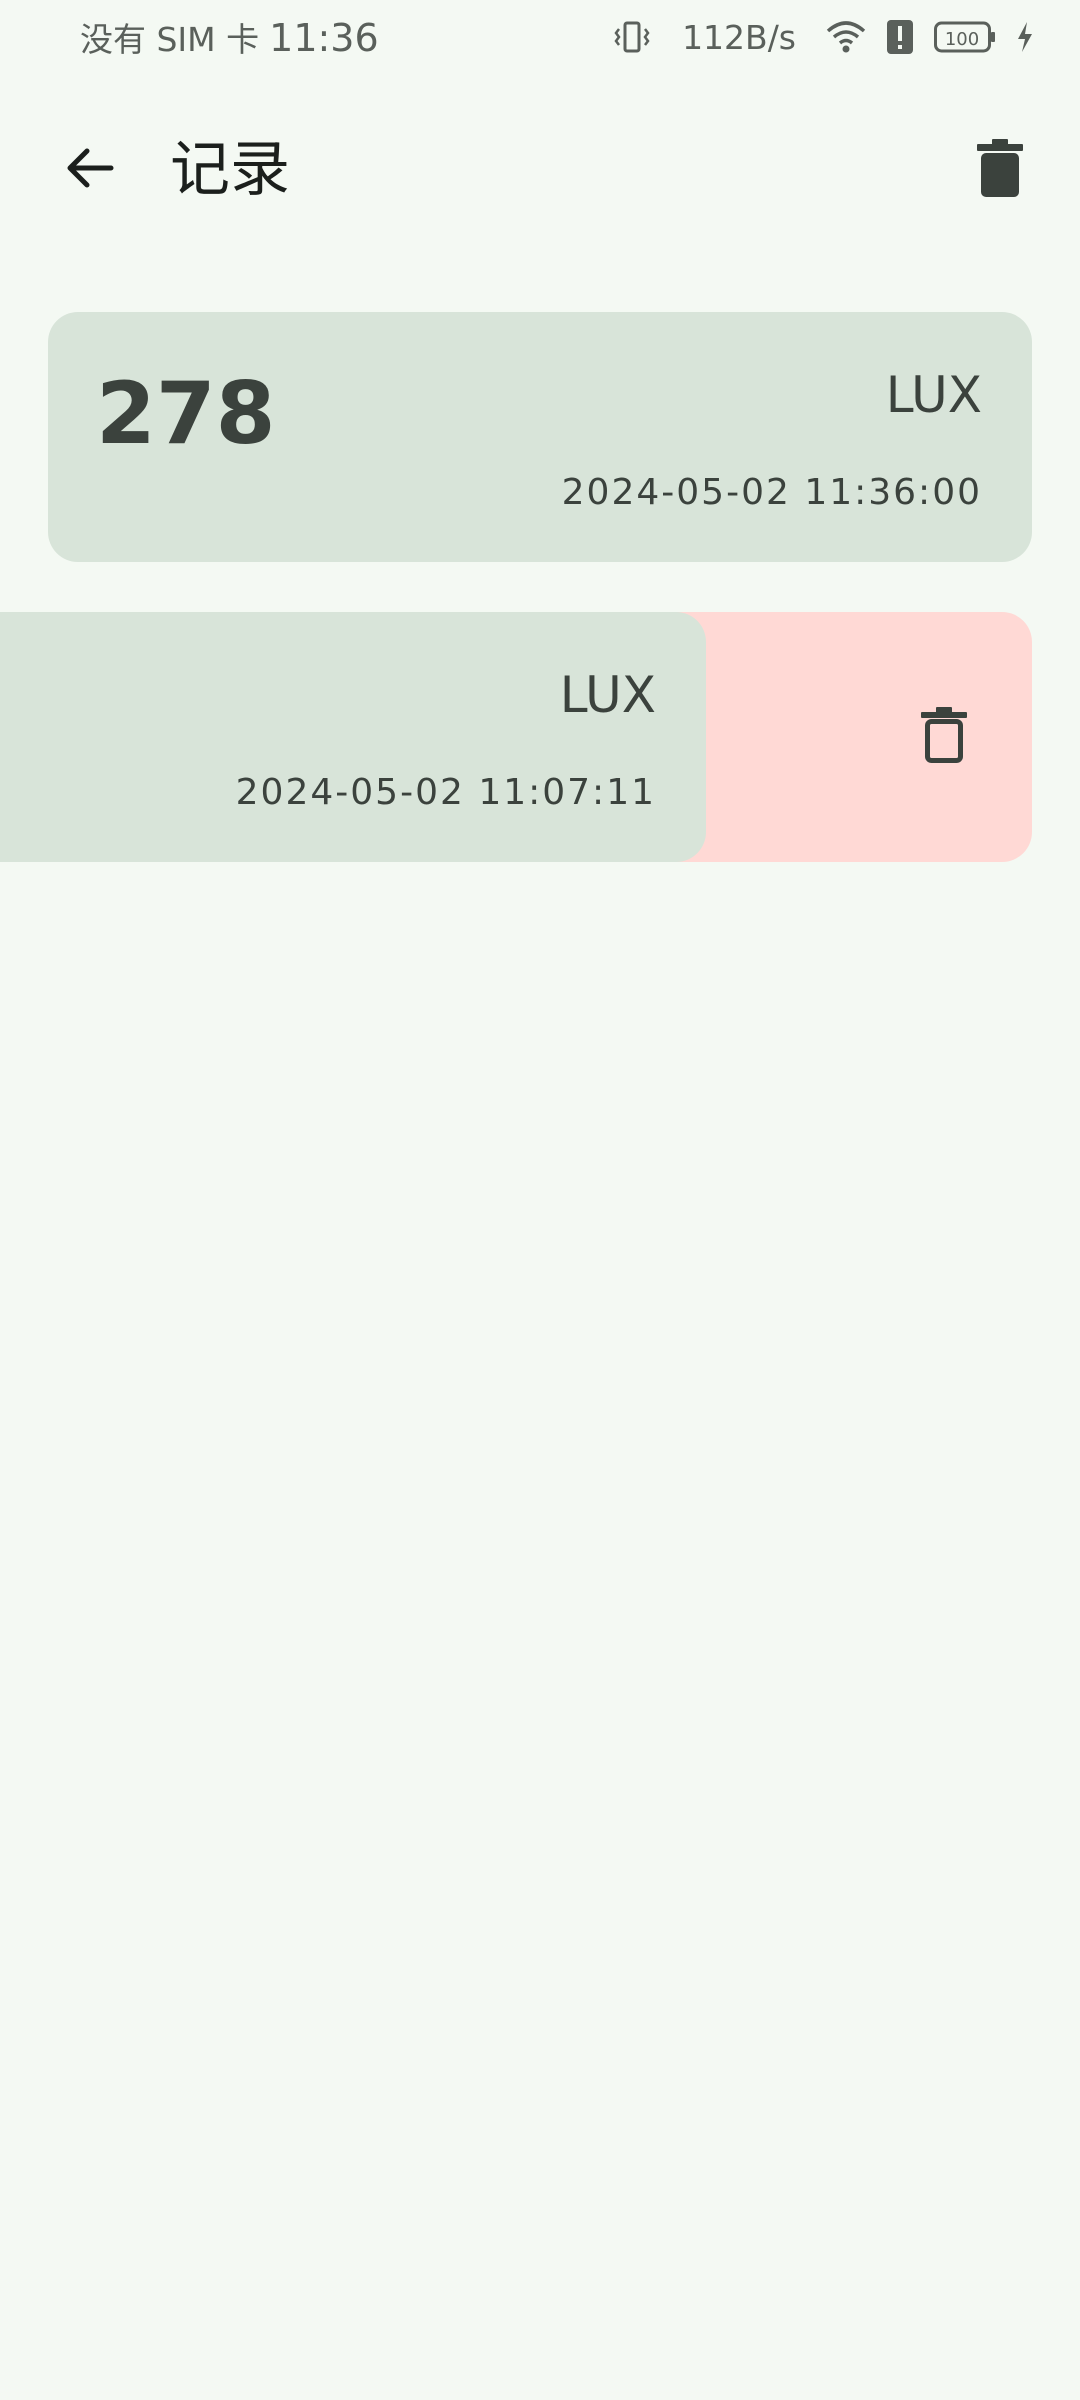 Image resolution: width=1080 pixels, height=2400 pixels. I want to click on vibrate-icon, so click(632, 37).